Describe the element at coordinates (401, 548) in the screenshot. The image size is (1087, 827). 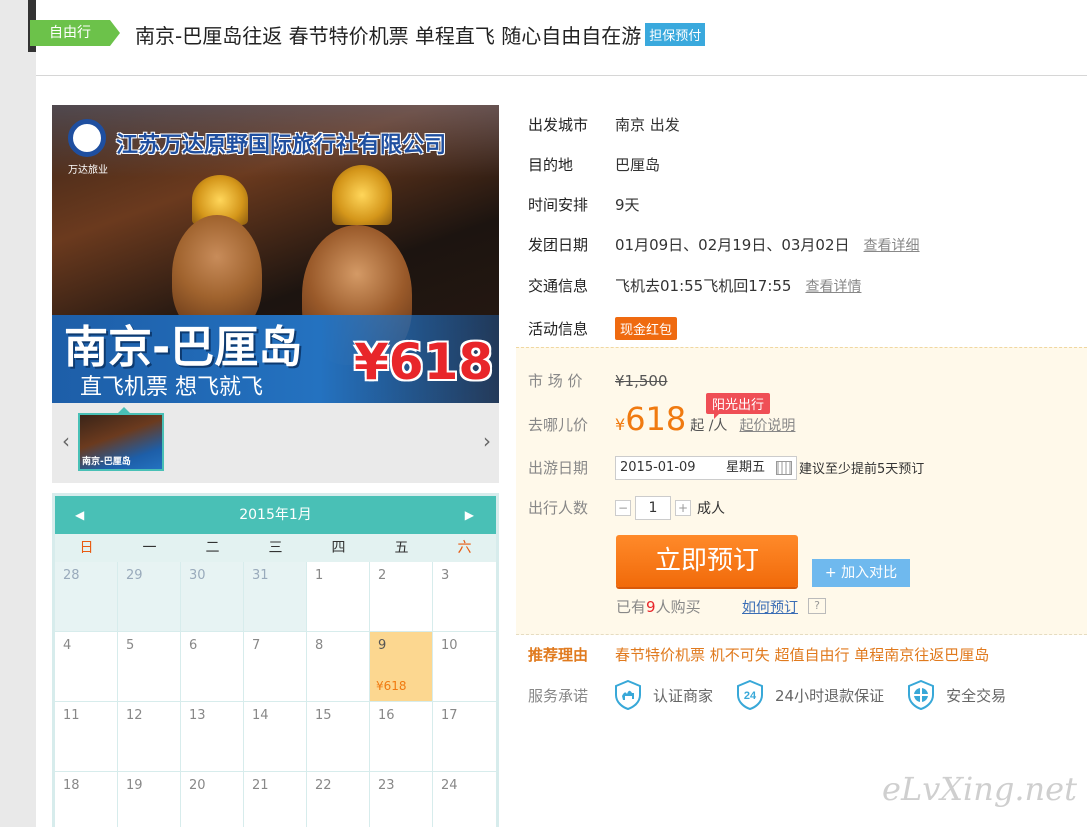
I see `weekday-label: 五` at that location.